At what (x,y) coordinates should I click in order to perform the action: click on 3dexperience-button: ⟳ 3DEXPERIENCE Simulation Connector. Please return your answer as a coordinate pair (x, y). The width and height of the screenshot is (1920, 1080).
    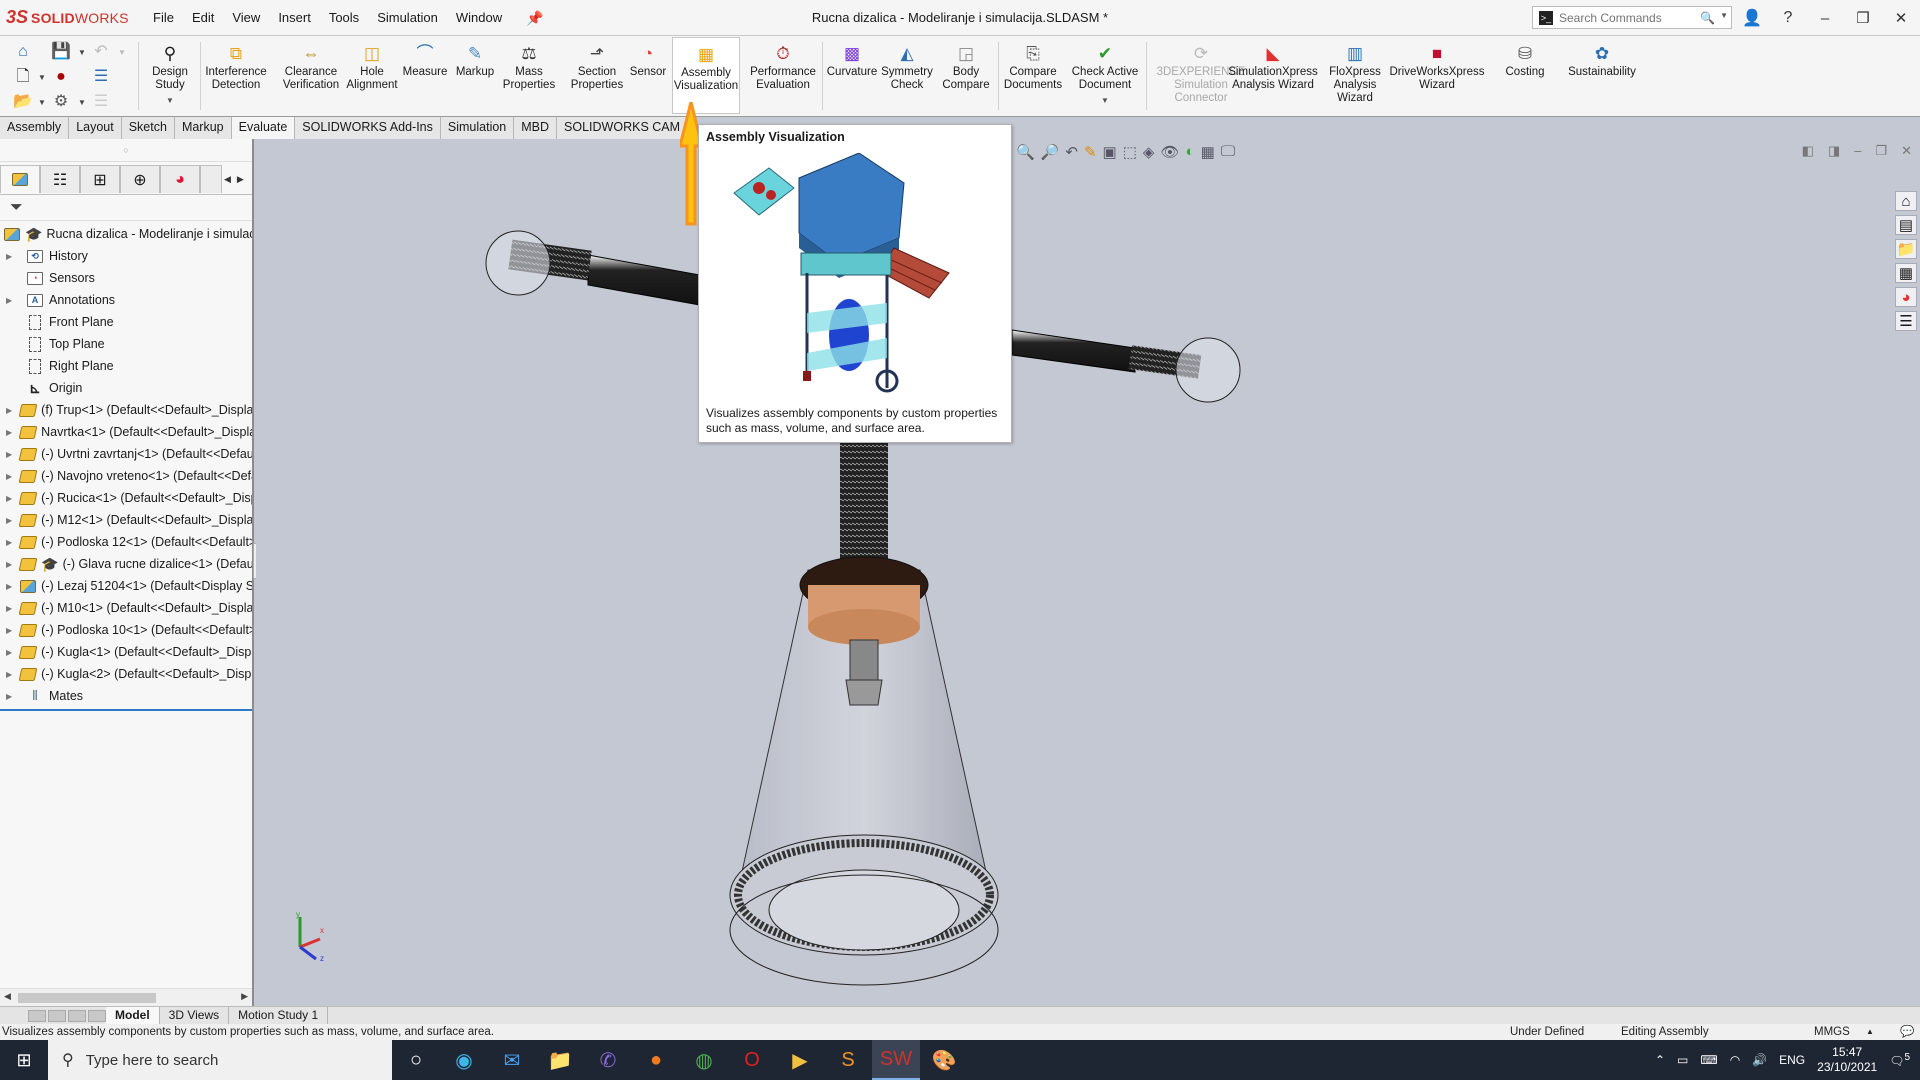
    Looking at the image, I should click on (1201, 78).